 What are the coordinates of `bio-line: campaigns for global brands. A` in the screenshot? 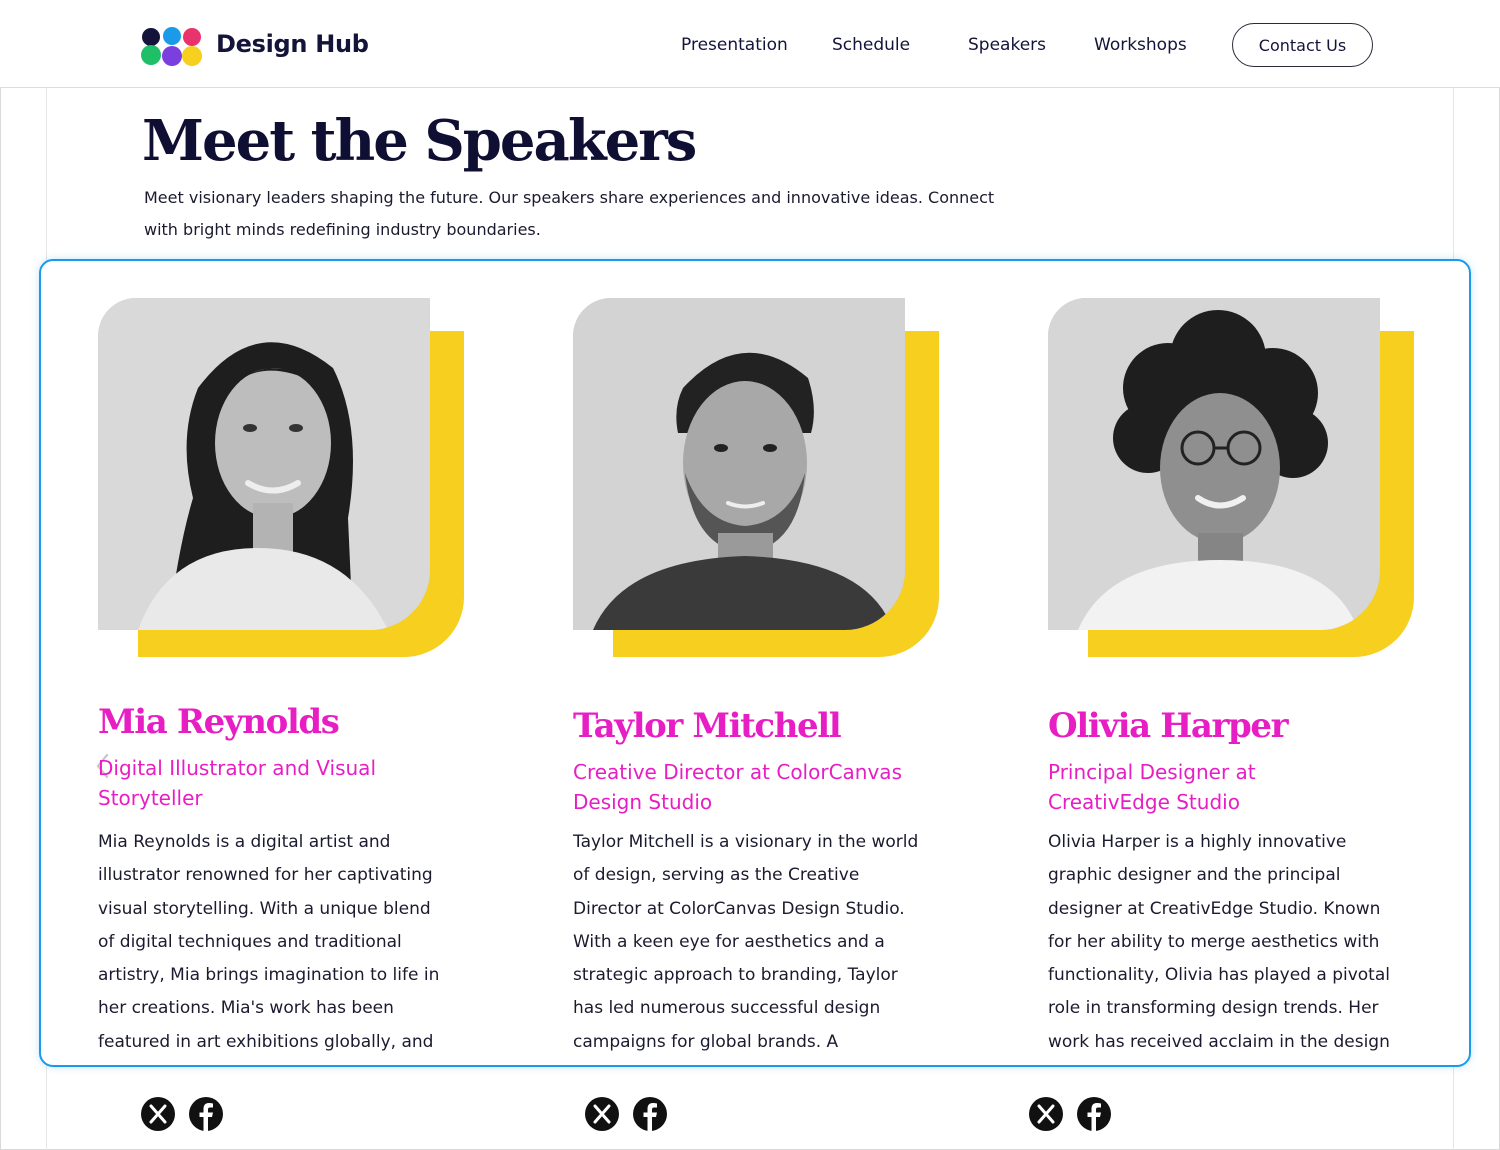 It's located at (706, 1041).